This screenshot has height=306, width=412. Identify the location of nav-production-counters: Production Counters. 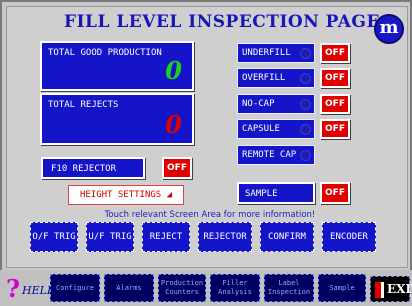
(182, 288).